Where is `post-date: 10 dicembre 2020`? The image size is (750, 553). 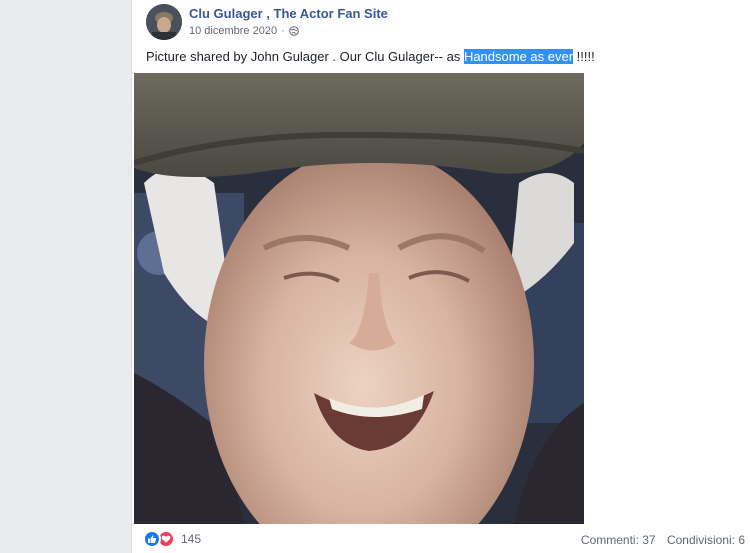 post-date: 10 dicembre 2020 is located at coordinates (233, 31).